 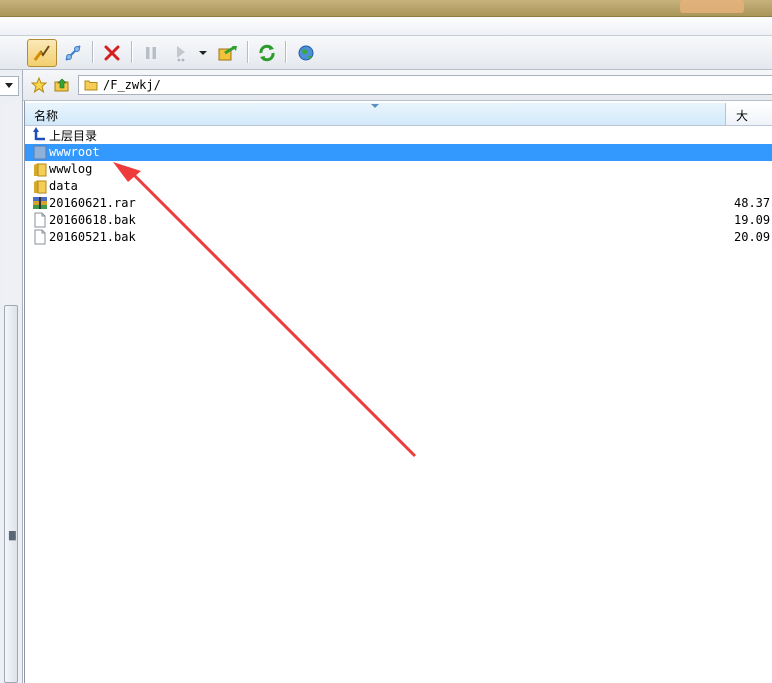 What do you see at coordinates (40, 203) in the screenshot?
I see `rar-archive-icon` at bounding box center [40, 203].